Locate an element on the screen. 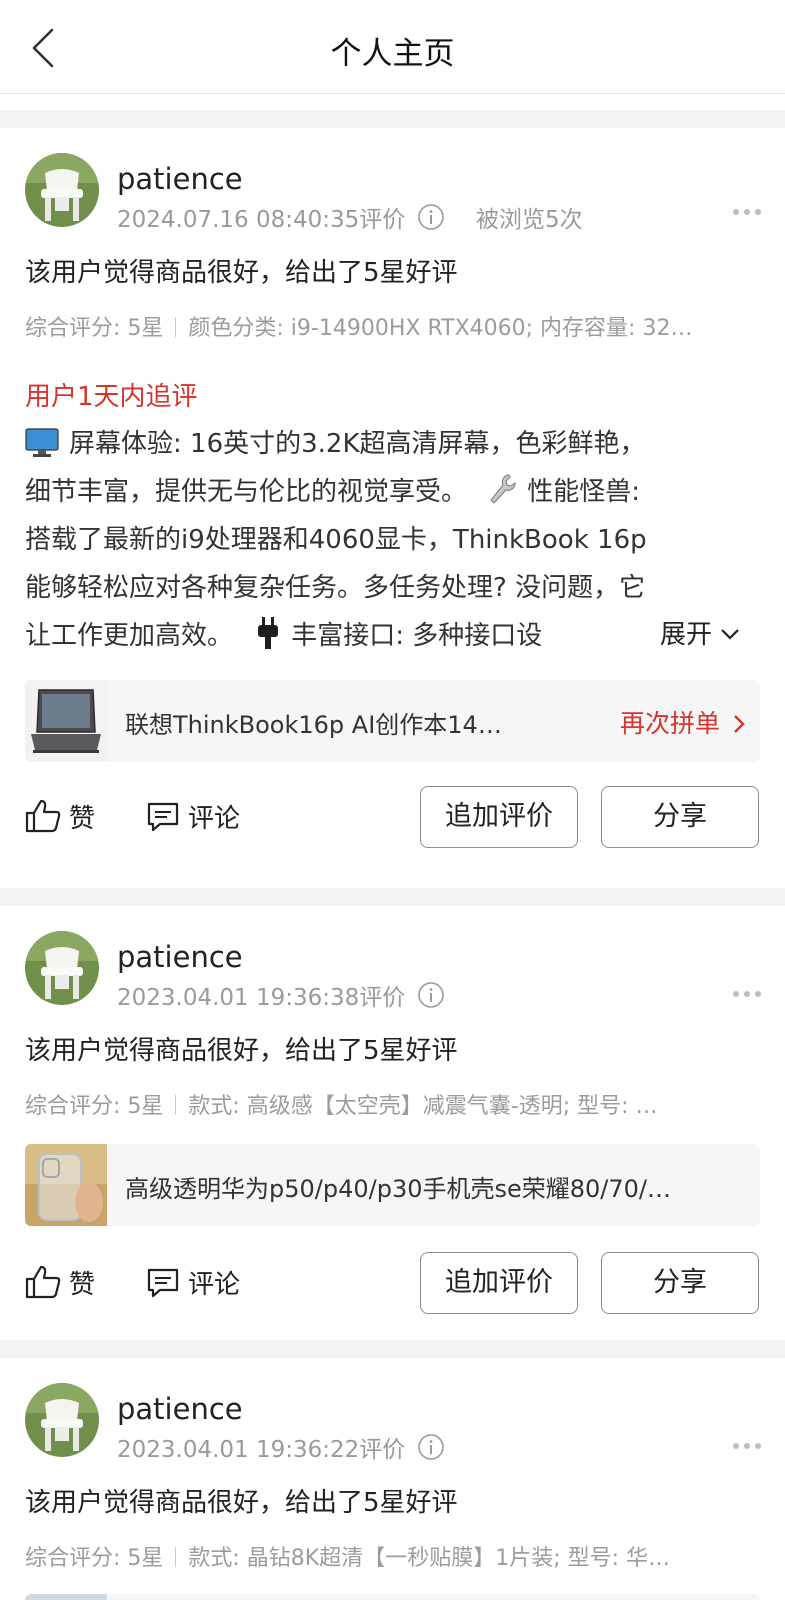  page-title: 个人主页 is located at coordinates (392, 54).